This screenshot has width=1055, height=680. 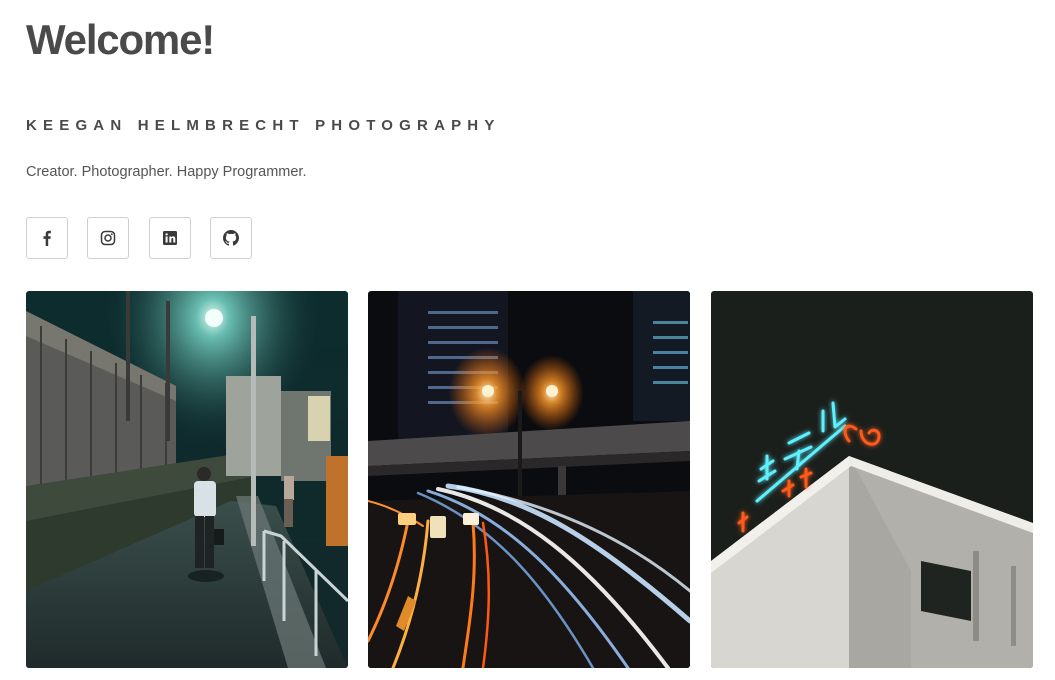 What do you see at coordinates (263, 125) in the screenshot?
I see `site-subtitle: KEEGAN HELMBRECHT PHOTOGRAPHY` at bounding box center [263, 125].